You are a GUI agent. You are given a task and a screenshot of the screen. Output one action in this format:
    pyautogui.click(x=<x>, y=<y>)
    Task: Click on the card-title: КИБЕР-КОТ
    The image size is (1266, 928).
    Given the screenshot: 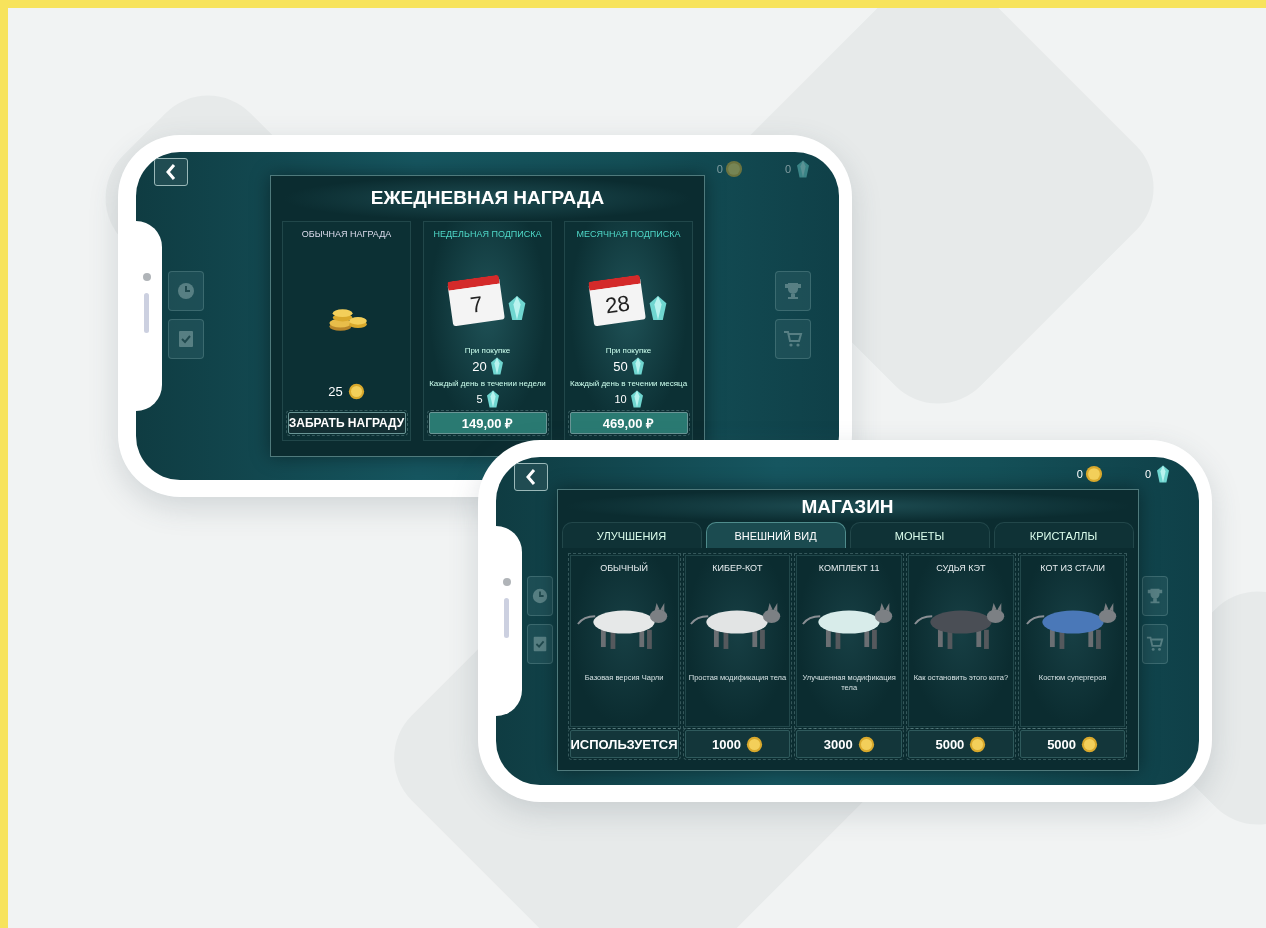 What is the action you would take?
    pyautogui.click(x=737, y=568)
    